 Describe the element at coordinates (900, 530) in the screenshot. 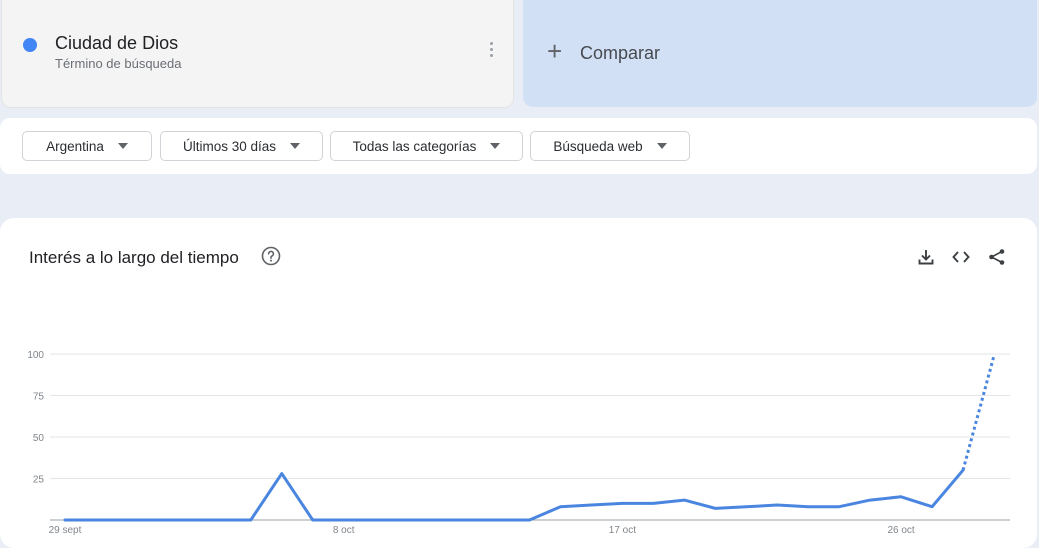

I see `x-tick-label: 26 oct` at that location.